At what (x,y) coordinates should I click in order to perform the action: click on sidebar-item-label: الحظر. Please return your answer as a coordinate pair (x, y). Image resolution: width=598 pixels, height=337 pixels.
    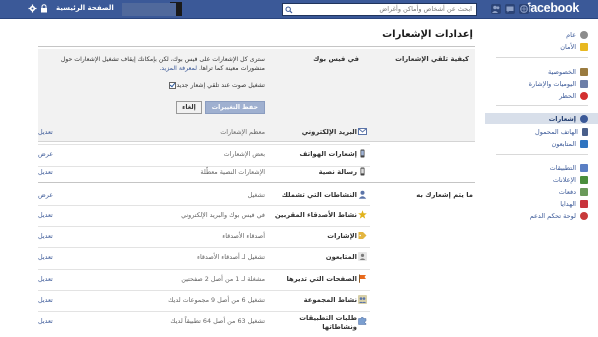
    Looking at the image, I should click on (567, 95).